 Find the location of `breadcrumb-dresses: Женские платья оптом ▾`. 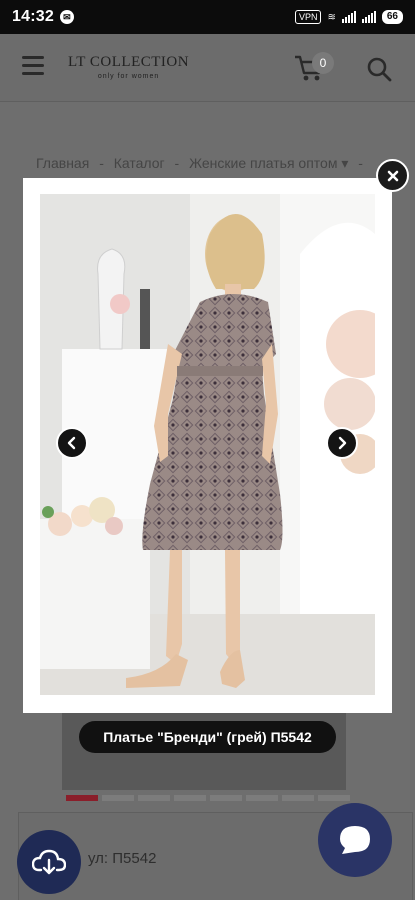

breadcrumb-dresses: Женские платья оптом ▾ is located at coordinates (268, 163).